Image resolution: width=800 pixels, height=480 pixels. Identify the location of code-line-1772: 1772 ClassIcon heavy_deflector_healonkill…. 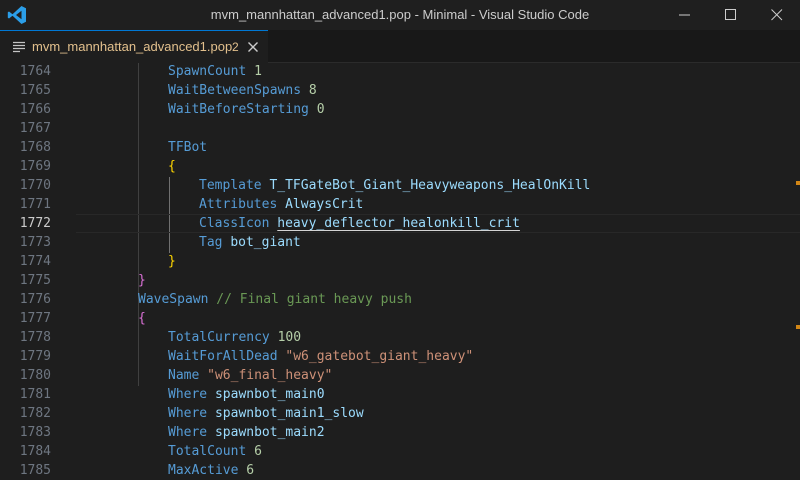
(400, 223).